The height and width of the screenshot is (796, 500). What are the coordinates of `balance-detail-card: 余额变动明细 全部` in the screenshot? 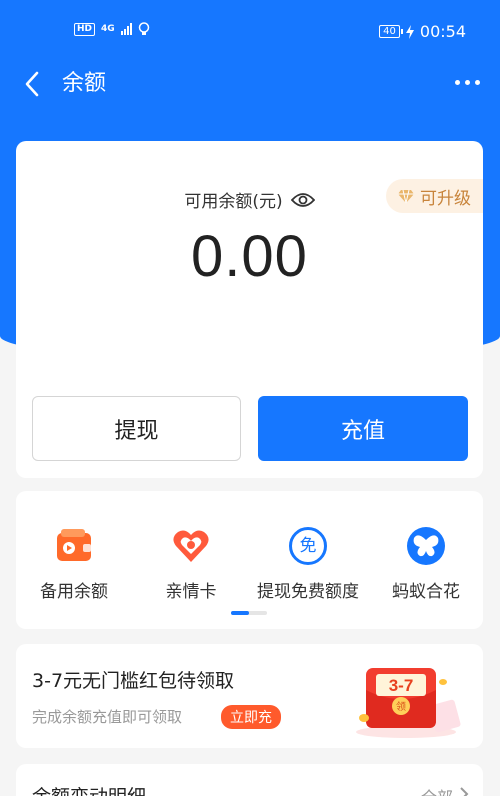 It's located at (249, 780).